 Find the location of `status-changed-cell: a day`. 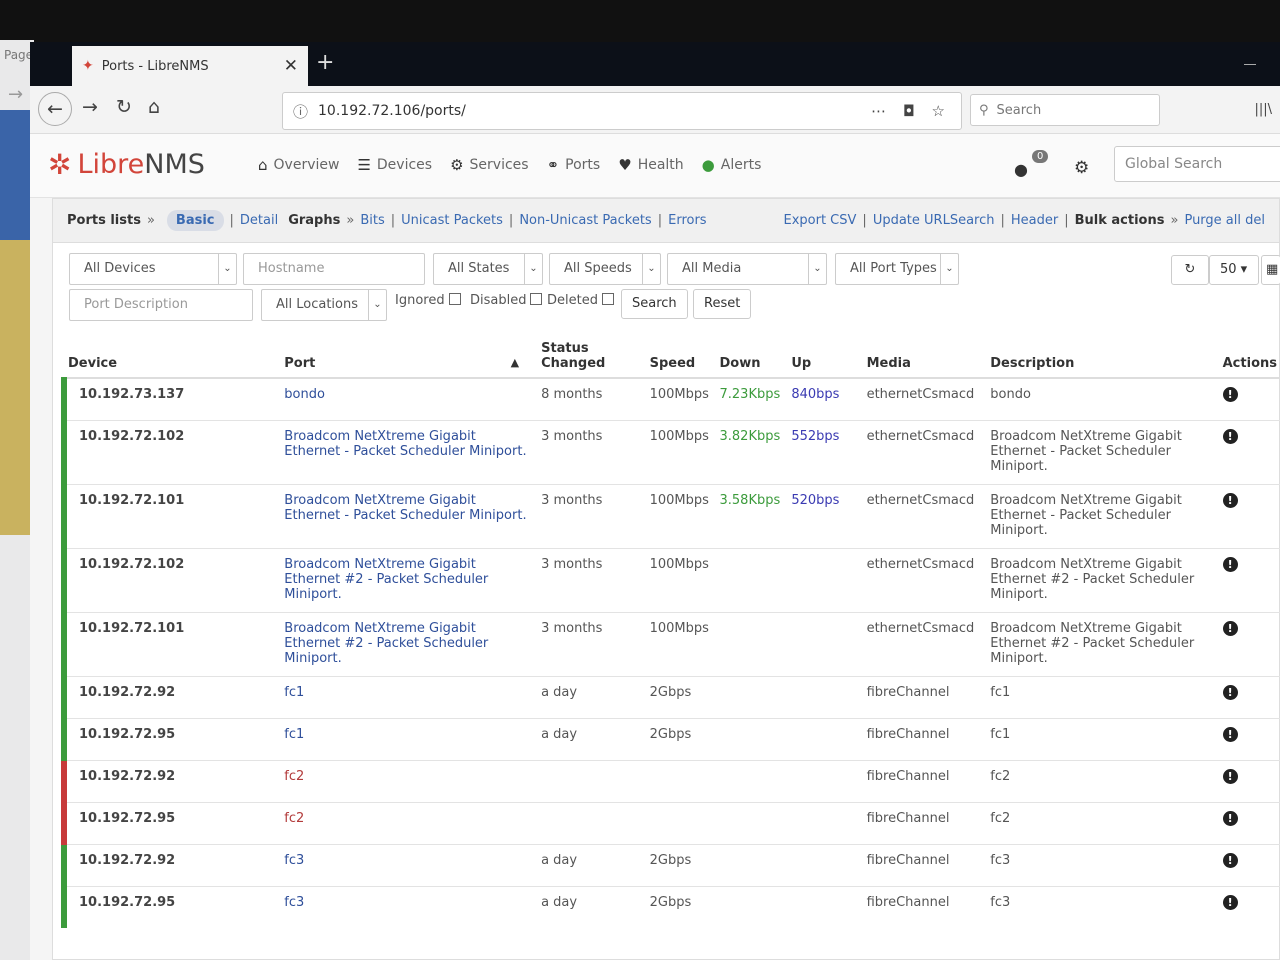

status-changed-cell: a day is located at coordinates (591, 696).